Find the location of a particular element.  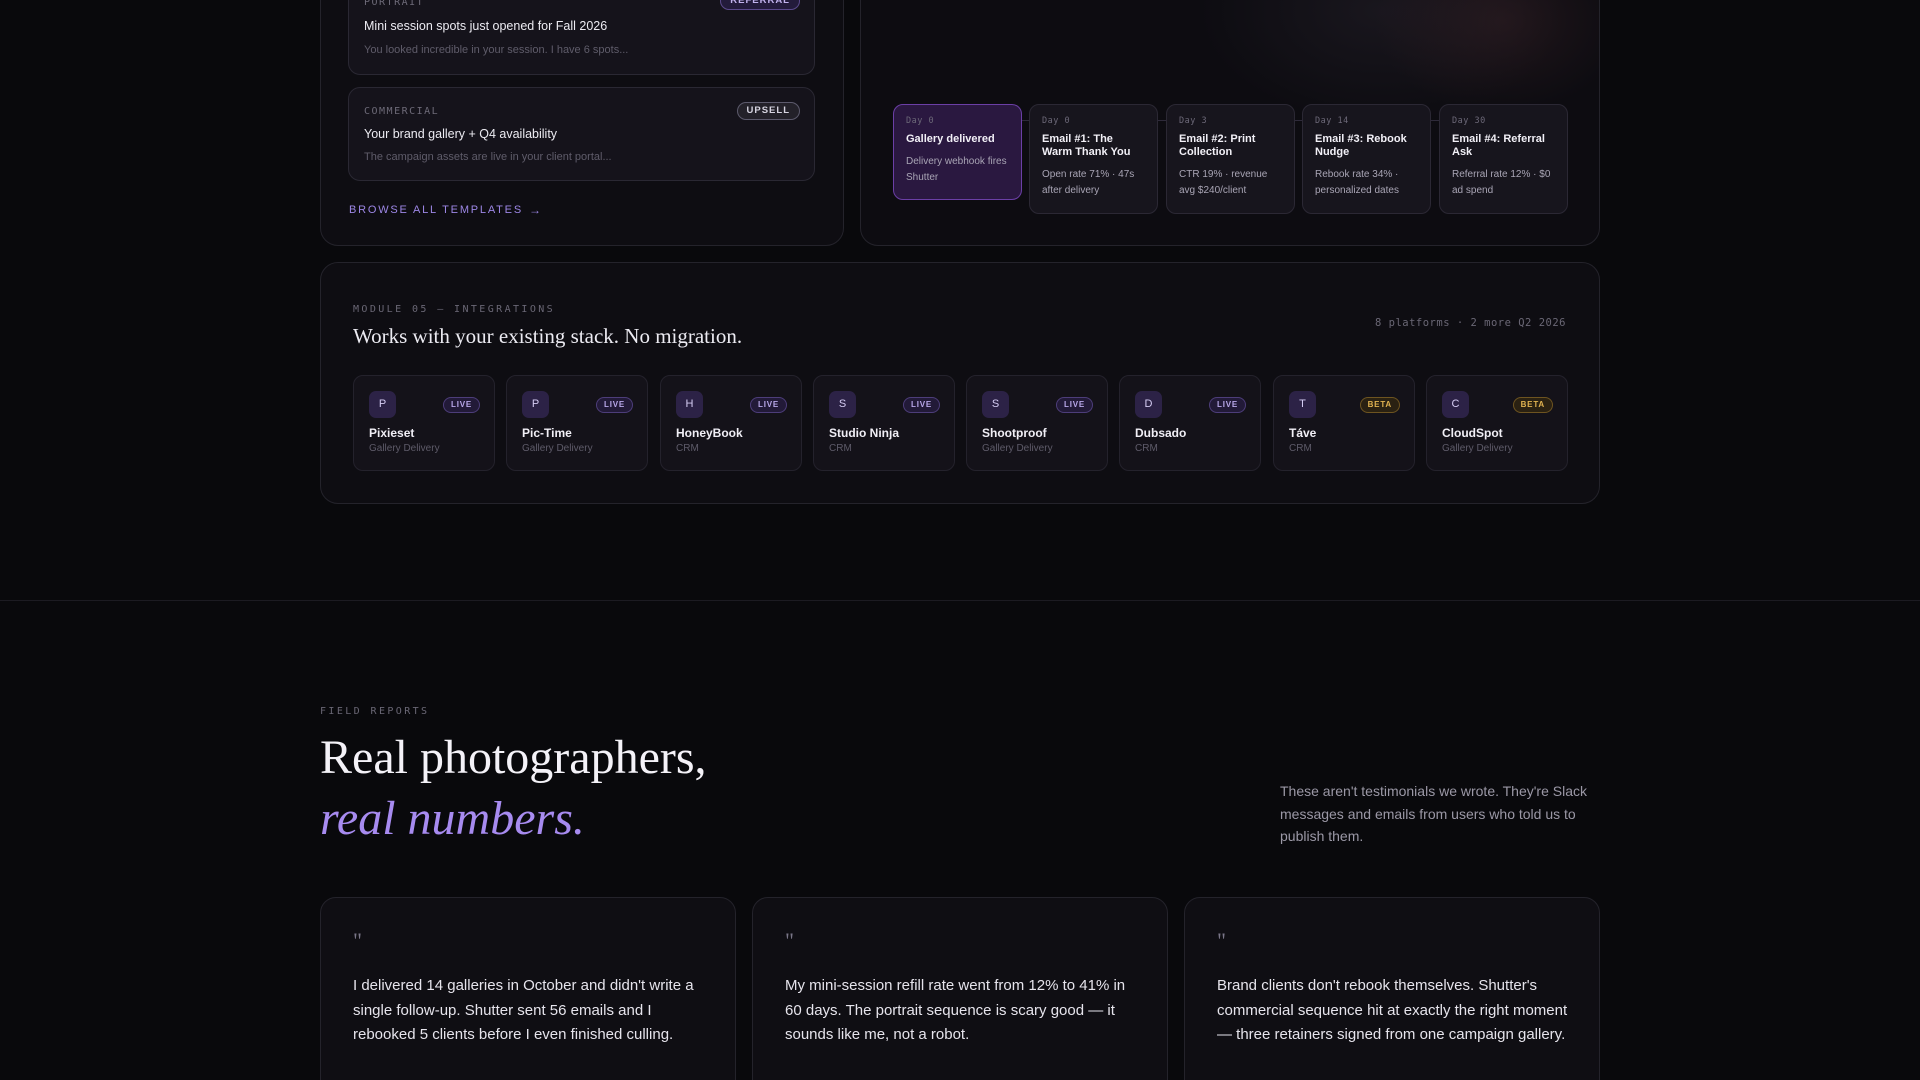

integration-logo: D is located at coordinates (1148, 404).